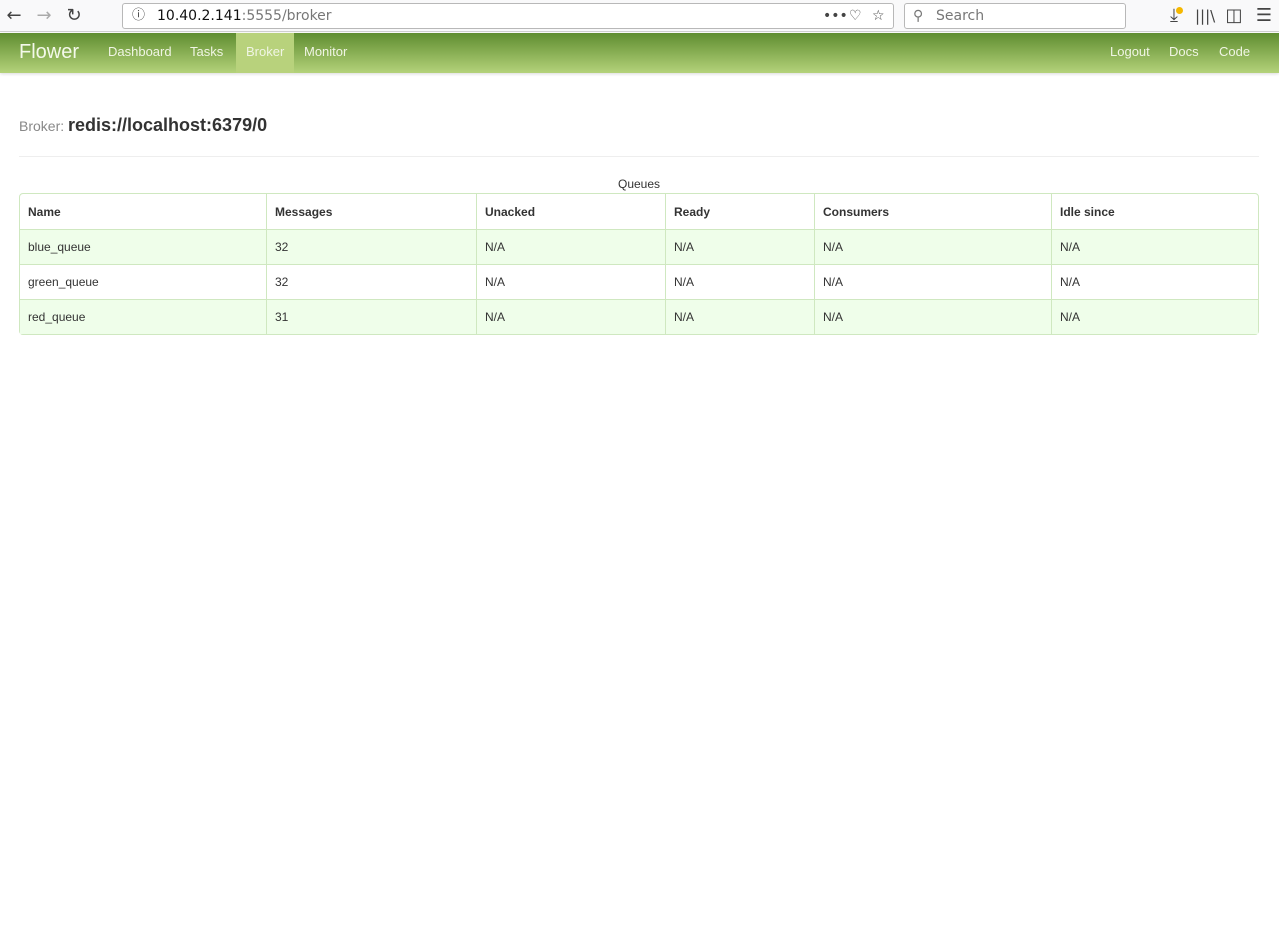 Image resolution: width=1279 pixels, height=947 pixels. Describe the element at coordinates (1234, 16) in the screenshot. I see `sidebar-icon: ◫` at that location.